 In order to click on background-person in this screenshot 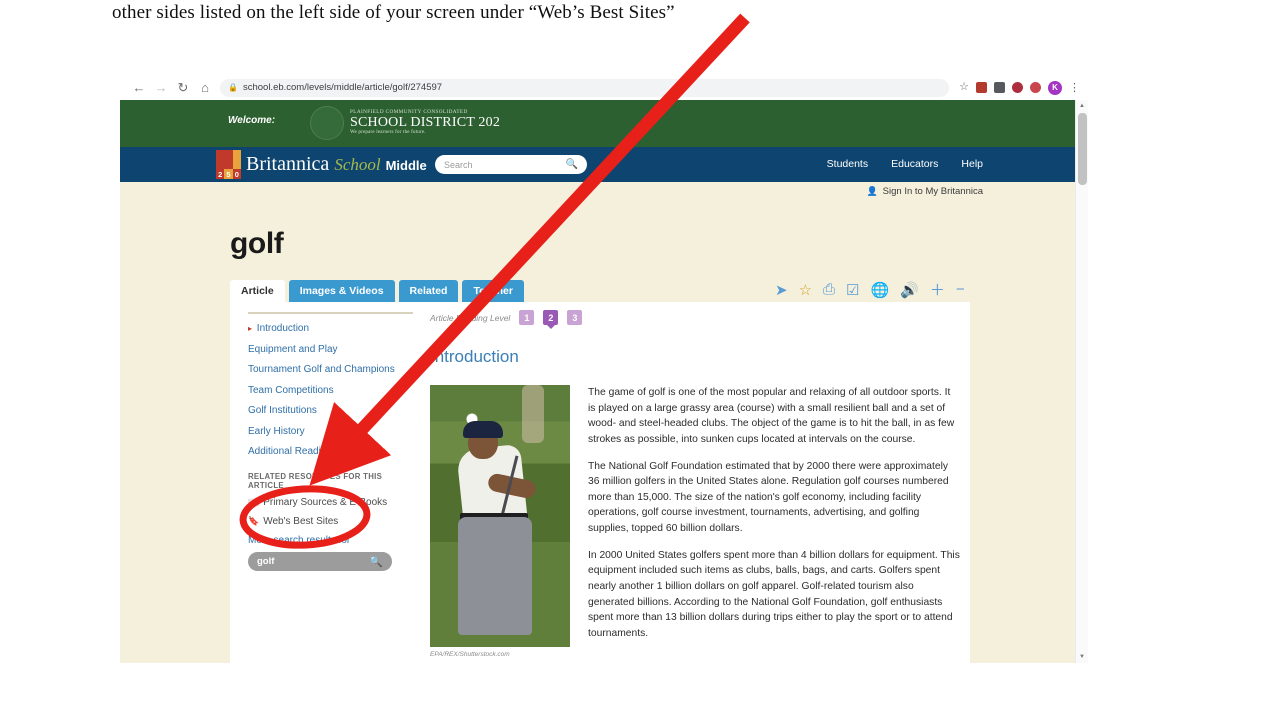, I will do `click(533, 414)`.